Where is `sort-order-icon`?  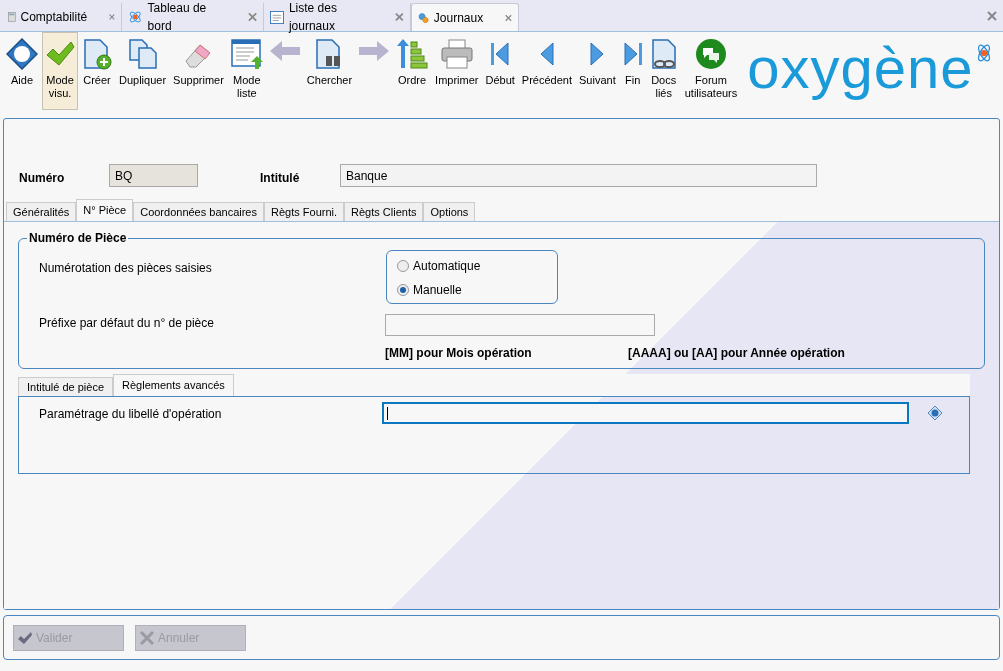 sort-order-icon is located at coordinates (412, 54).